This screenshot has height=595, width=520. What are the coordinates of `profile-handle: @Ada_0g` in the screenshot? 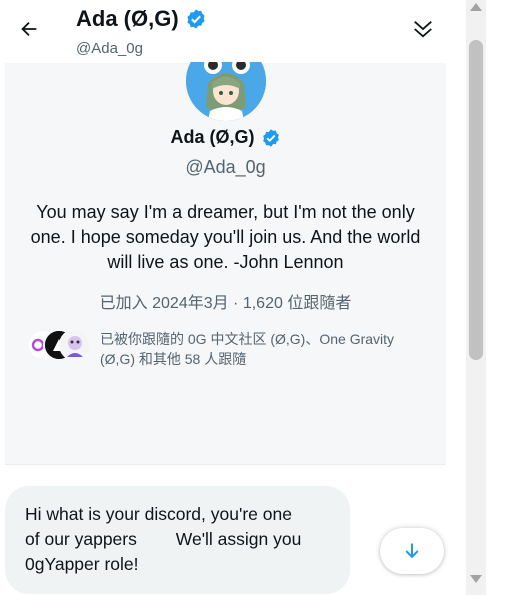 It's located at (225, 167).